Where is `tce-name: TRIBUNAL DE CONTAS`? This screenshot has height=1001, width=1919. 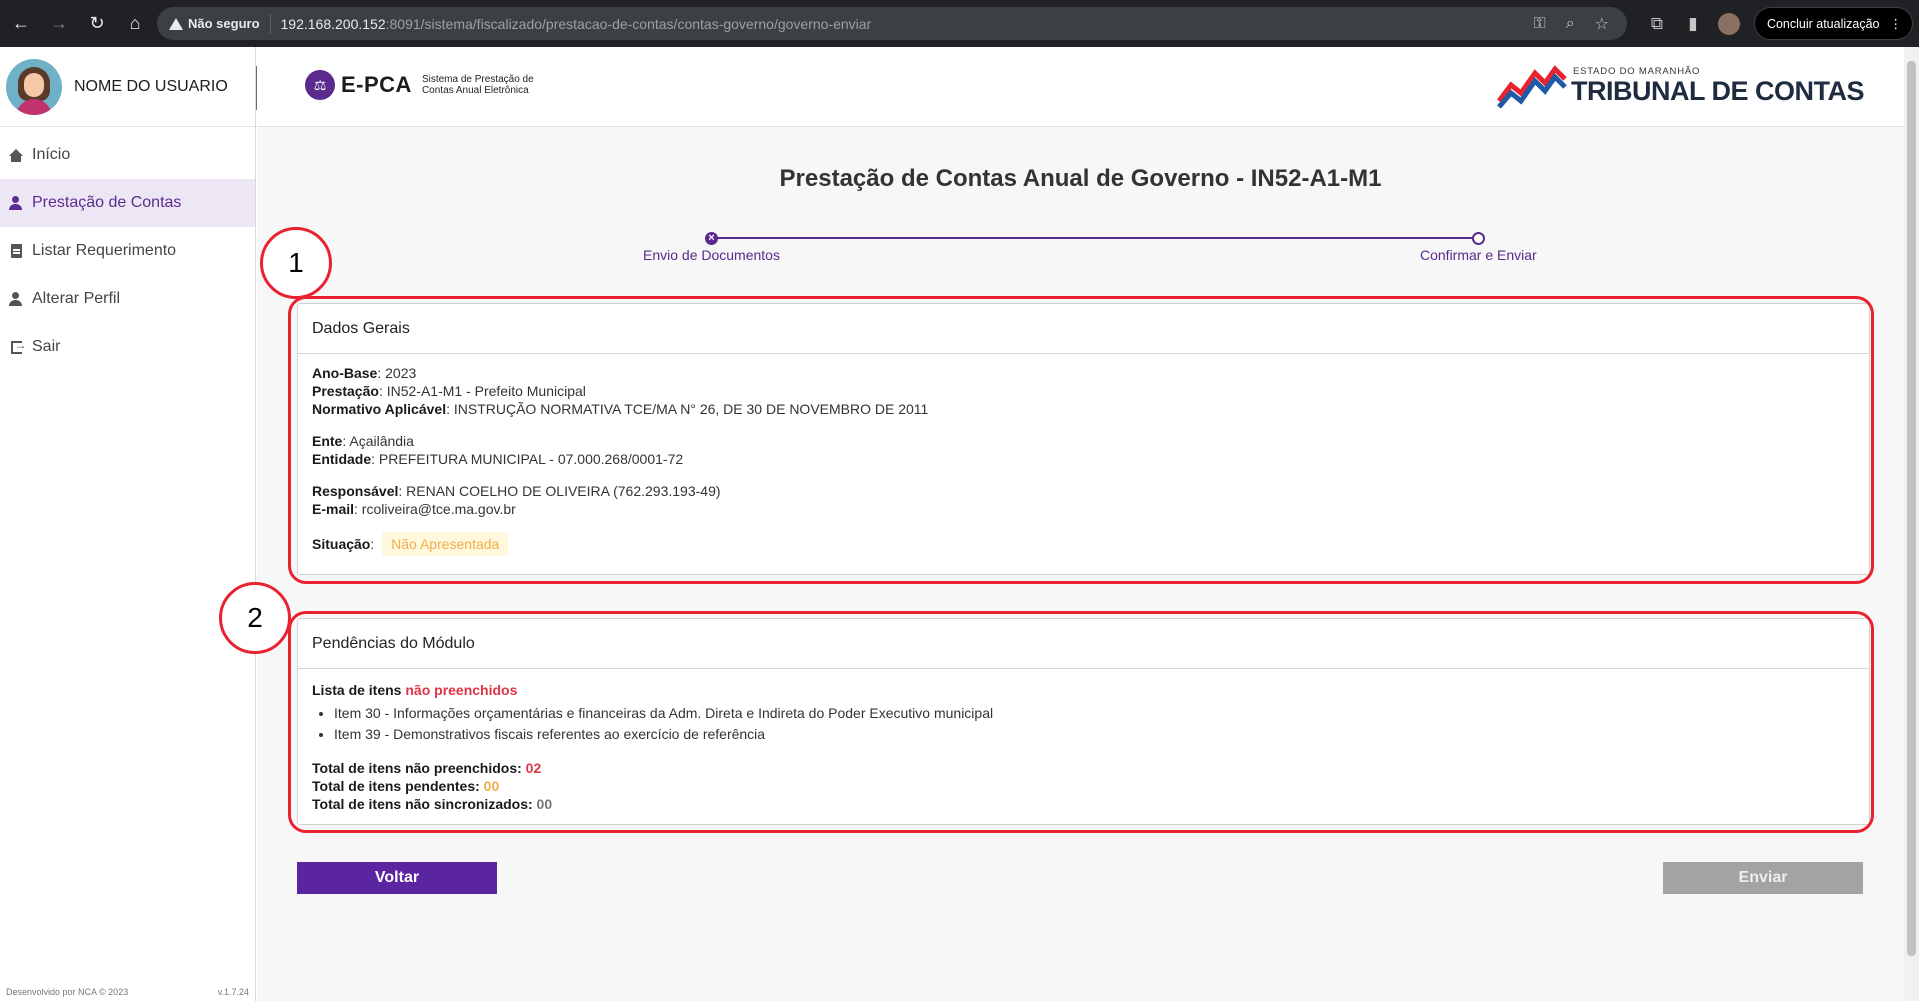 tce-name: TRIBUNAL DE CONTAS is located at coordinates (1718, 90).